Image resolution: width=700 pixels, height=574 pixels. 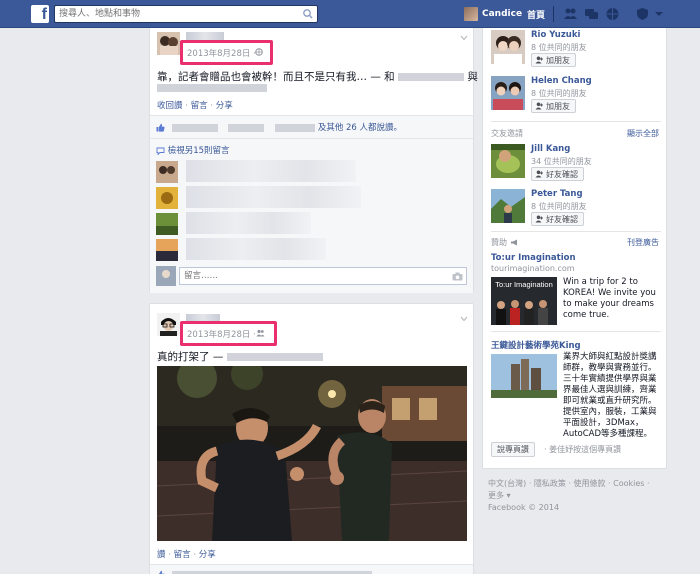 I want to click on likes-count-link: 及其他 26 人都說讚。, so click(x=360, y=128).